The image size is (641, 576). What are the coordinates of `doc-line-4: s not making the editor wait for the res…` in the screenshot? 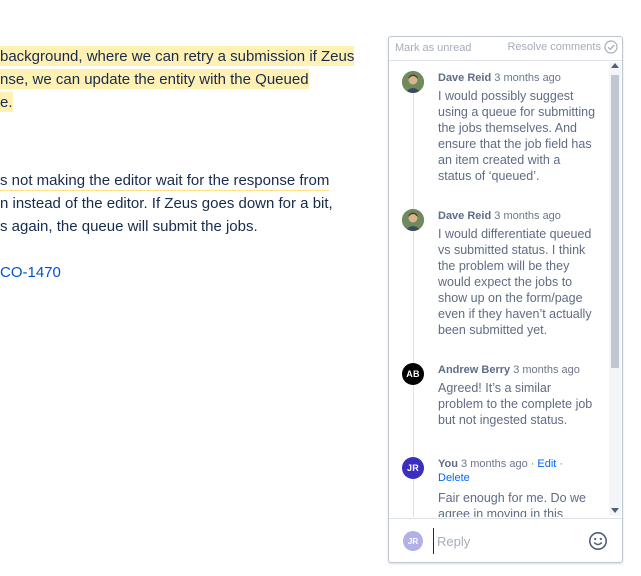 It's located at (165, 181).